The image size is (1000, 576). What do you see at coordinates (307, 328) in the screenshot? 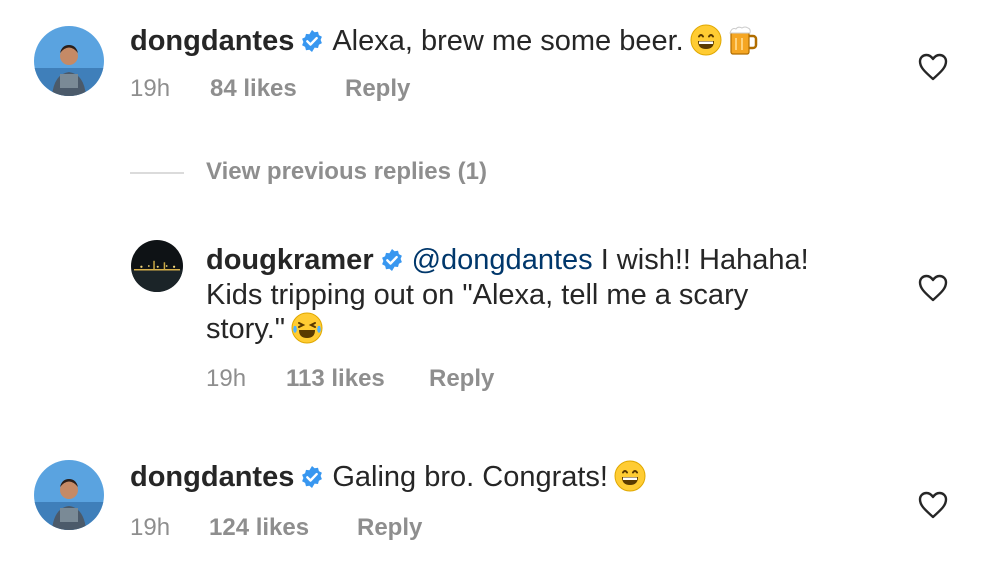
I see `tears-of-joy-emoji-icon` at bounding box center [307, 328].